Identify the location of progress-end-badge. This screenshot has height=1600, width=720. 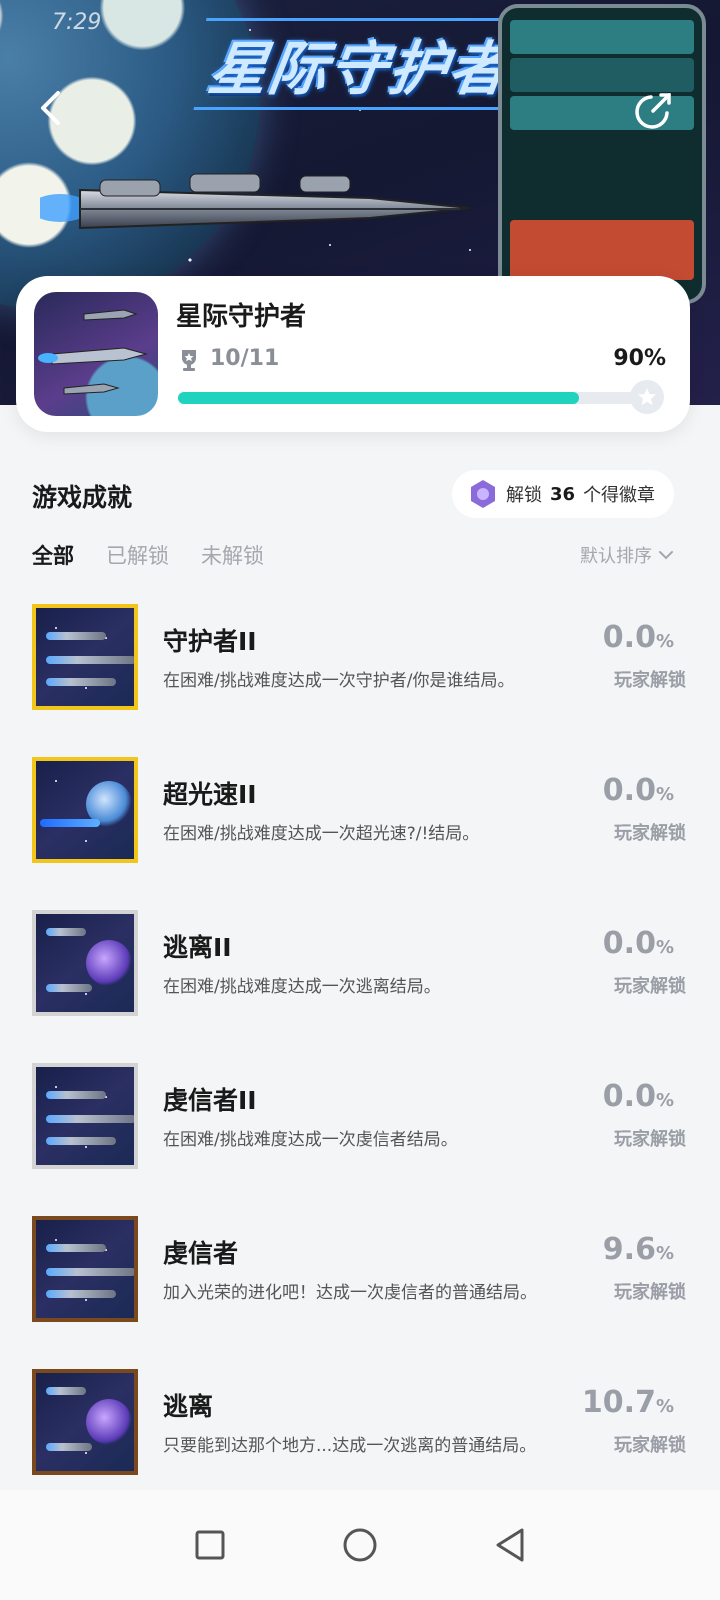
(647, 397).